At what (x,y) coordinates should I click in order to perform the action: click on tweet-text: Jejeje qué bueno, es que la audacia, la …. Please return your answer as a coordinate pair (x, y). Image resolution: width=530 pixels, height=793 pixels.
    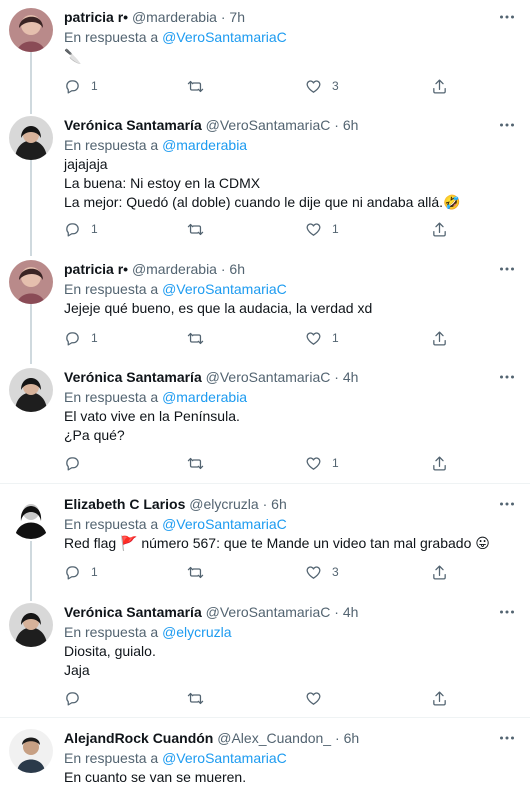
    Looking at the image, I should click on (218, 308).